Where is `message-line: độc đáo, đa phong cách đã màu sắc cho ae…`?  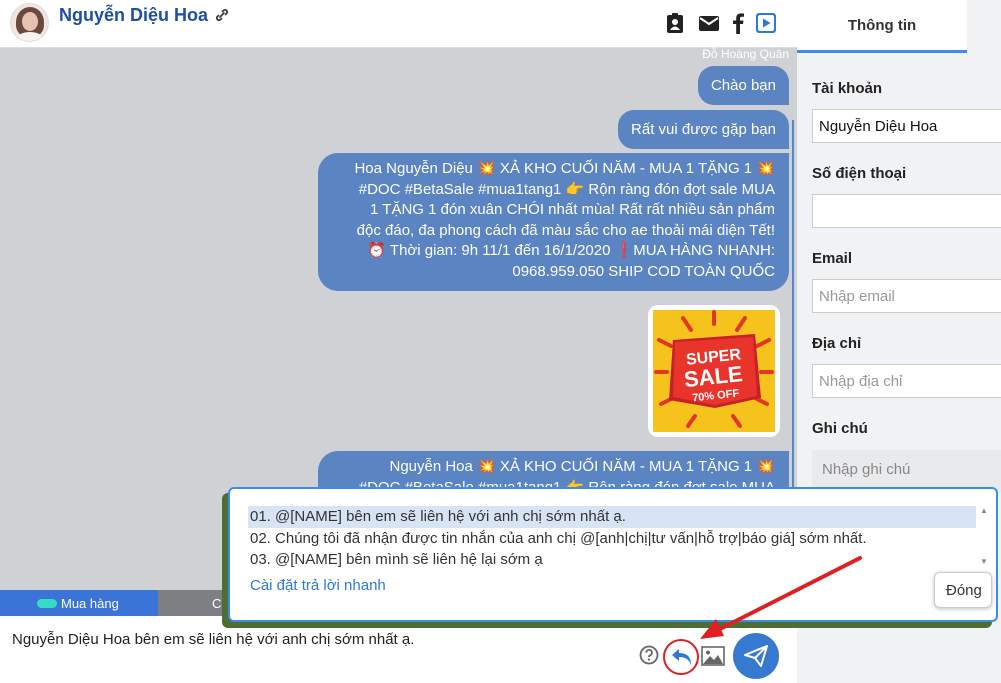
message-line: độc đáo, đa phong cách đã màu sắc cho ae… is located at coordinates (565, 230).